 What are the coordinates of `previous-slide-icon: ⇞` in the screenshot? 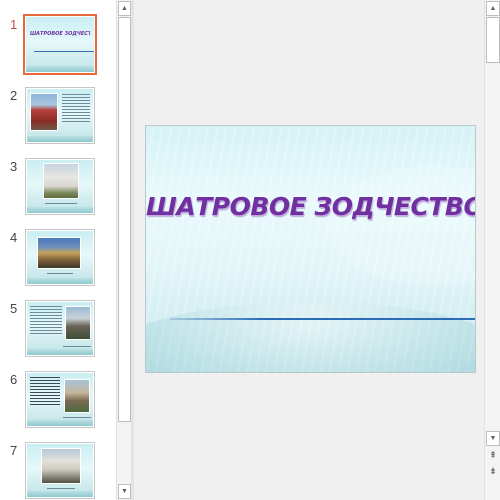 It's located at (493, 455).